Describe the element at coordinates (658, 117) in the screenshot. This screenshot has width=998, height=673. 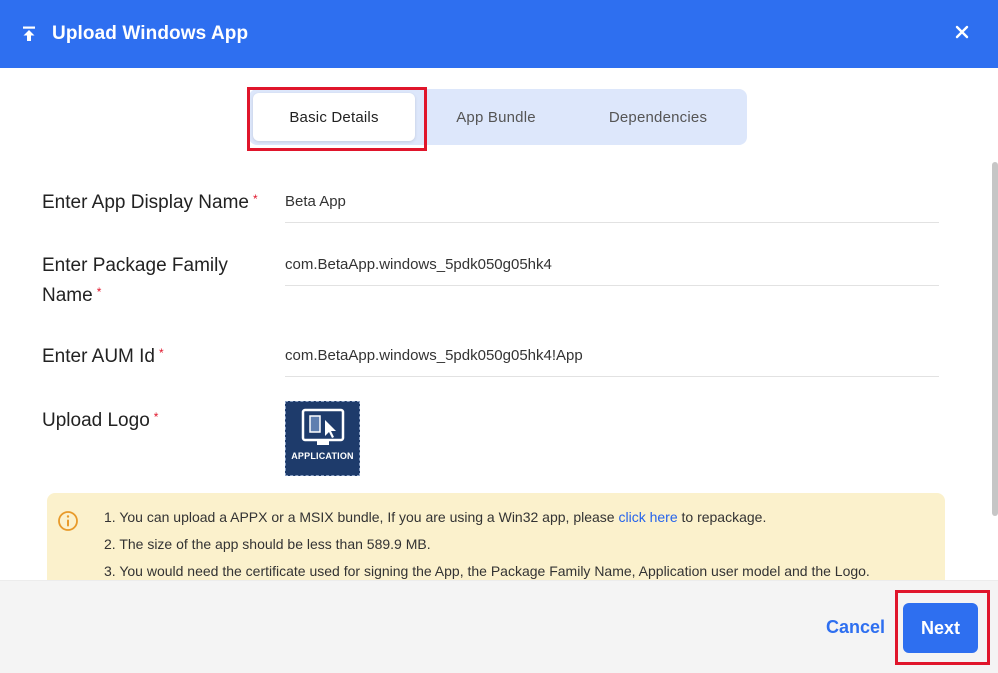
I see `tab-dependencies: Dependencies` at that location.